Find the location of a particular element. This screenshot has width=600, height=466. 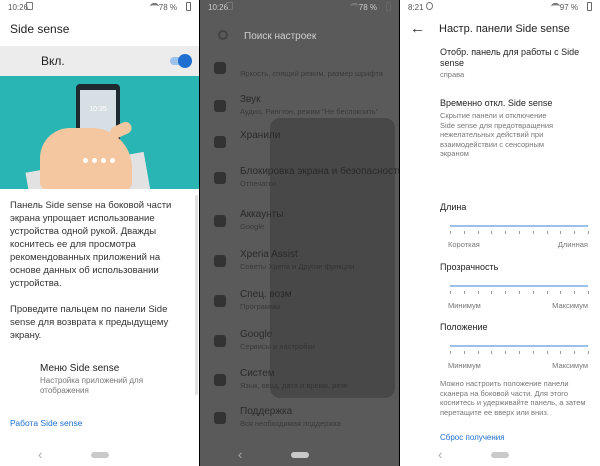

settings-row: Поддержка Вся необходимая поддержка is located at coordinates (299, 420).